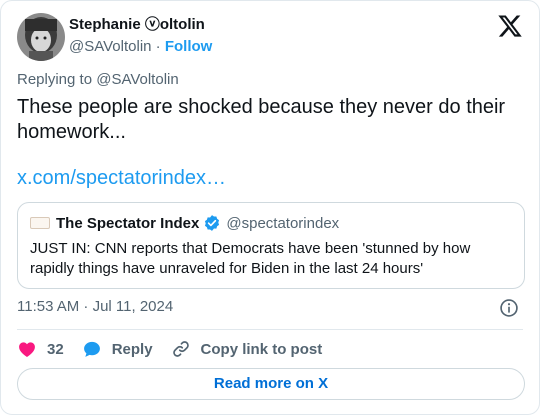 This screenshot has height=415, width=540. Describe the element at coordinates (40, 349) in the screenshot. I see `like-button: 32` at that location.